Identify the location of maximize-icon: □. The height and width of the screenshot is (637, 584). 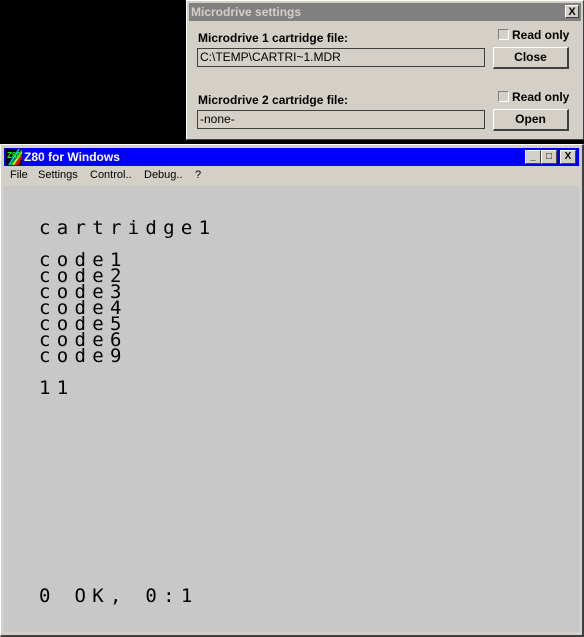
(549, 156).